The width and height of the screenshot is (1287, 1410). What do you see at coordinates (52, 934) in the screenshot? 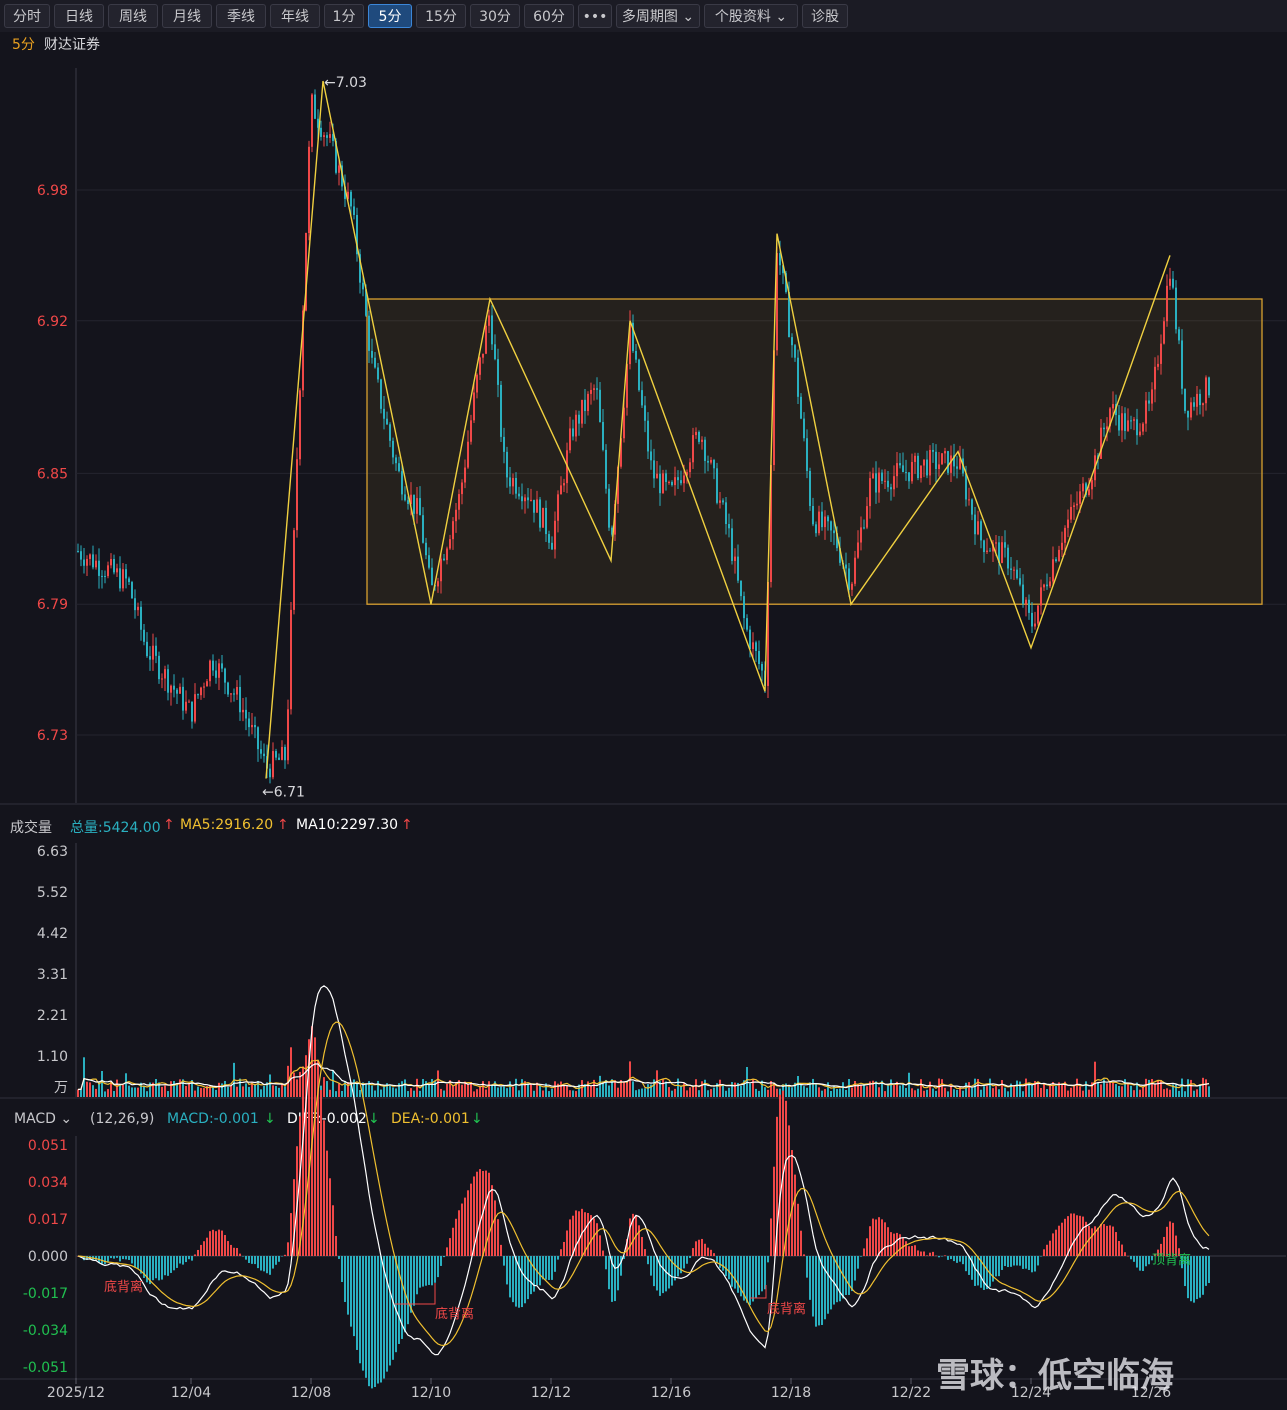
I see `volume-tick-label: 4.42` at bounding box center [52, 934].